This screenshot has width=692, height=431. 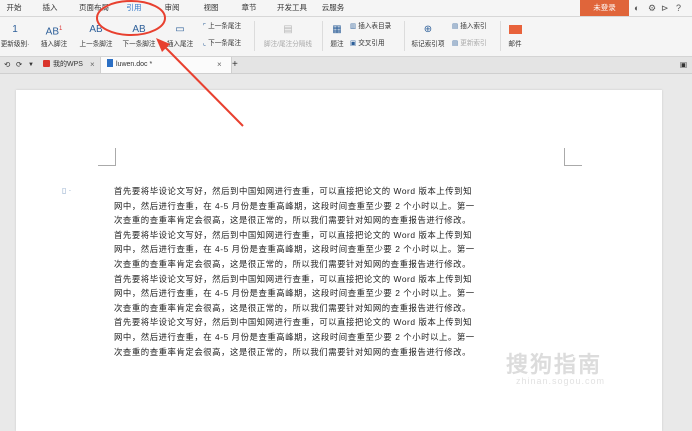 I want to click on menu-tab-home: 开始, so click(x=14, y=8).